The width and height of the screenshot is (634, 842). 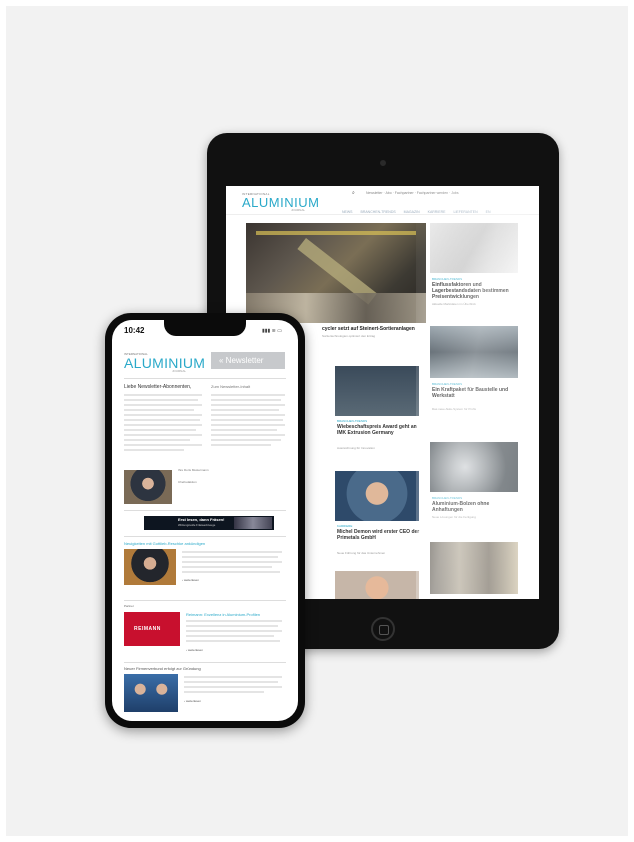 I want to click on phone-logo-sub: JOURNAL, so click(x=179, y=371).